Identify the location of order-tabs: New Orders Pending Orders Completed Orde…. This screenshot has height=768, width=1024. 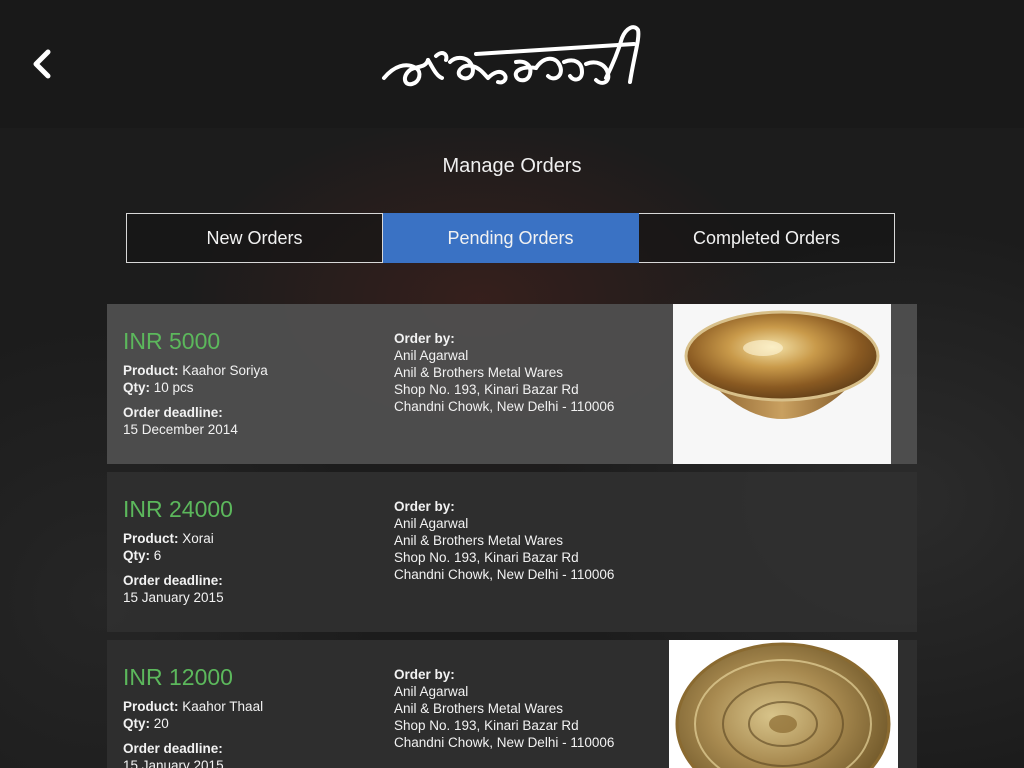
(510, 238).